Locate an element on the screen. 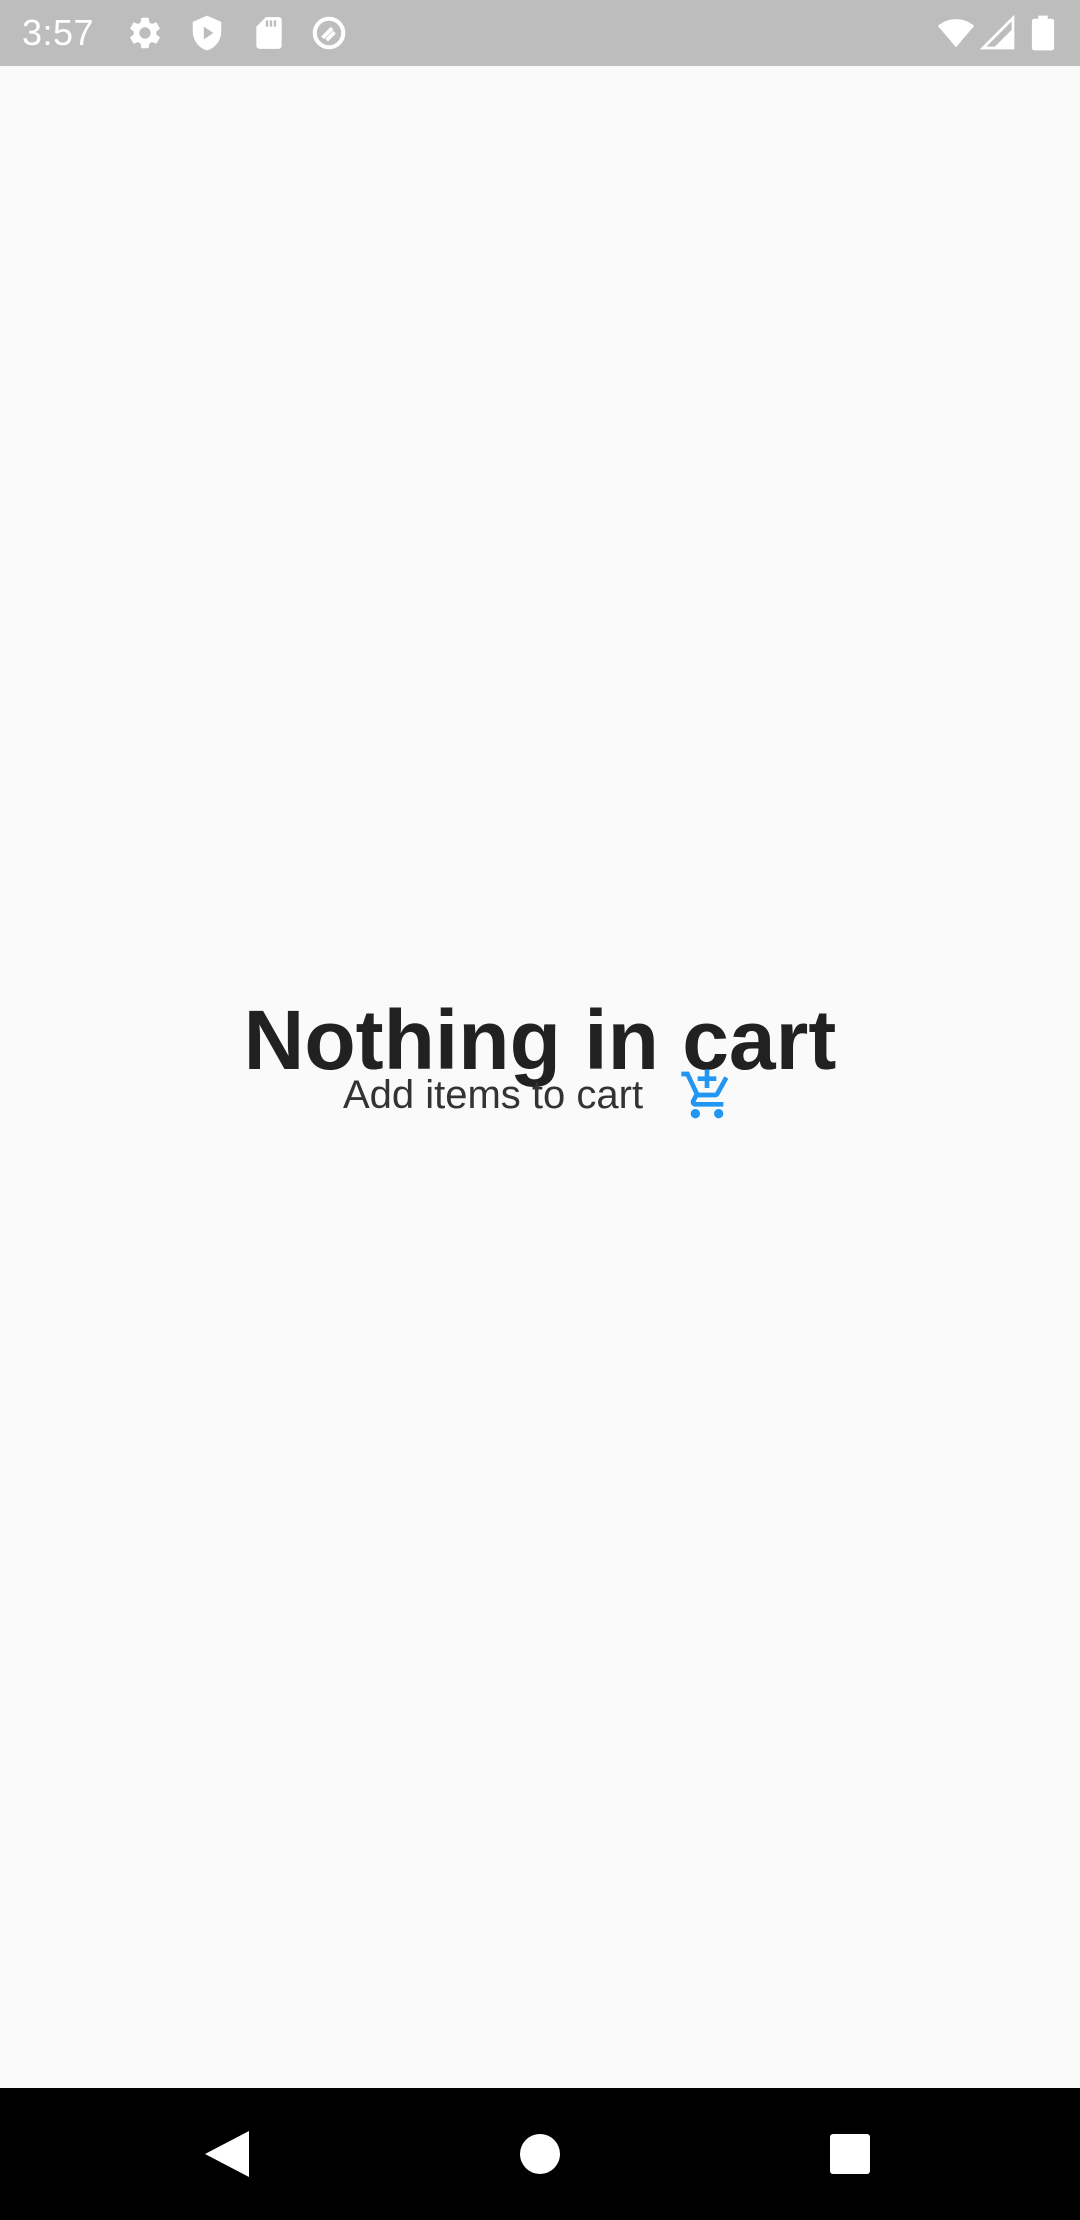  empty-cart-subtitle-row: Add items to cart is located at coordinates (540, 1095).